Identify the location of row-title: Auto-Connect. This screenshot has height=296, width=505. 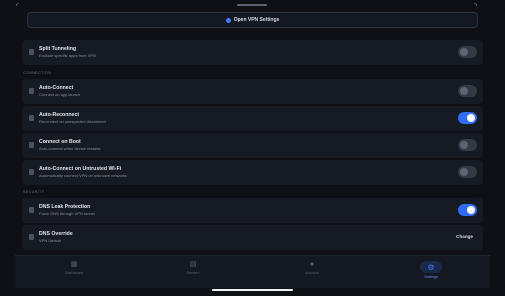
(56, 88).